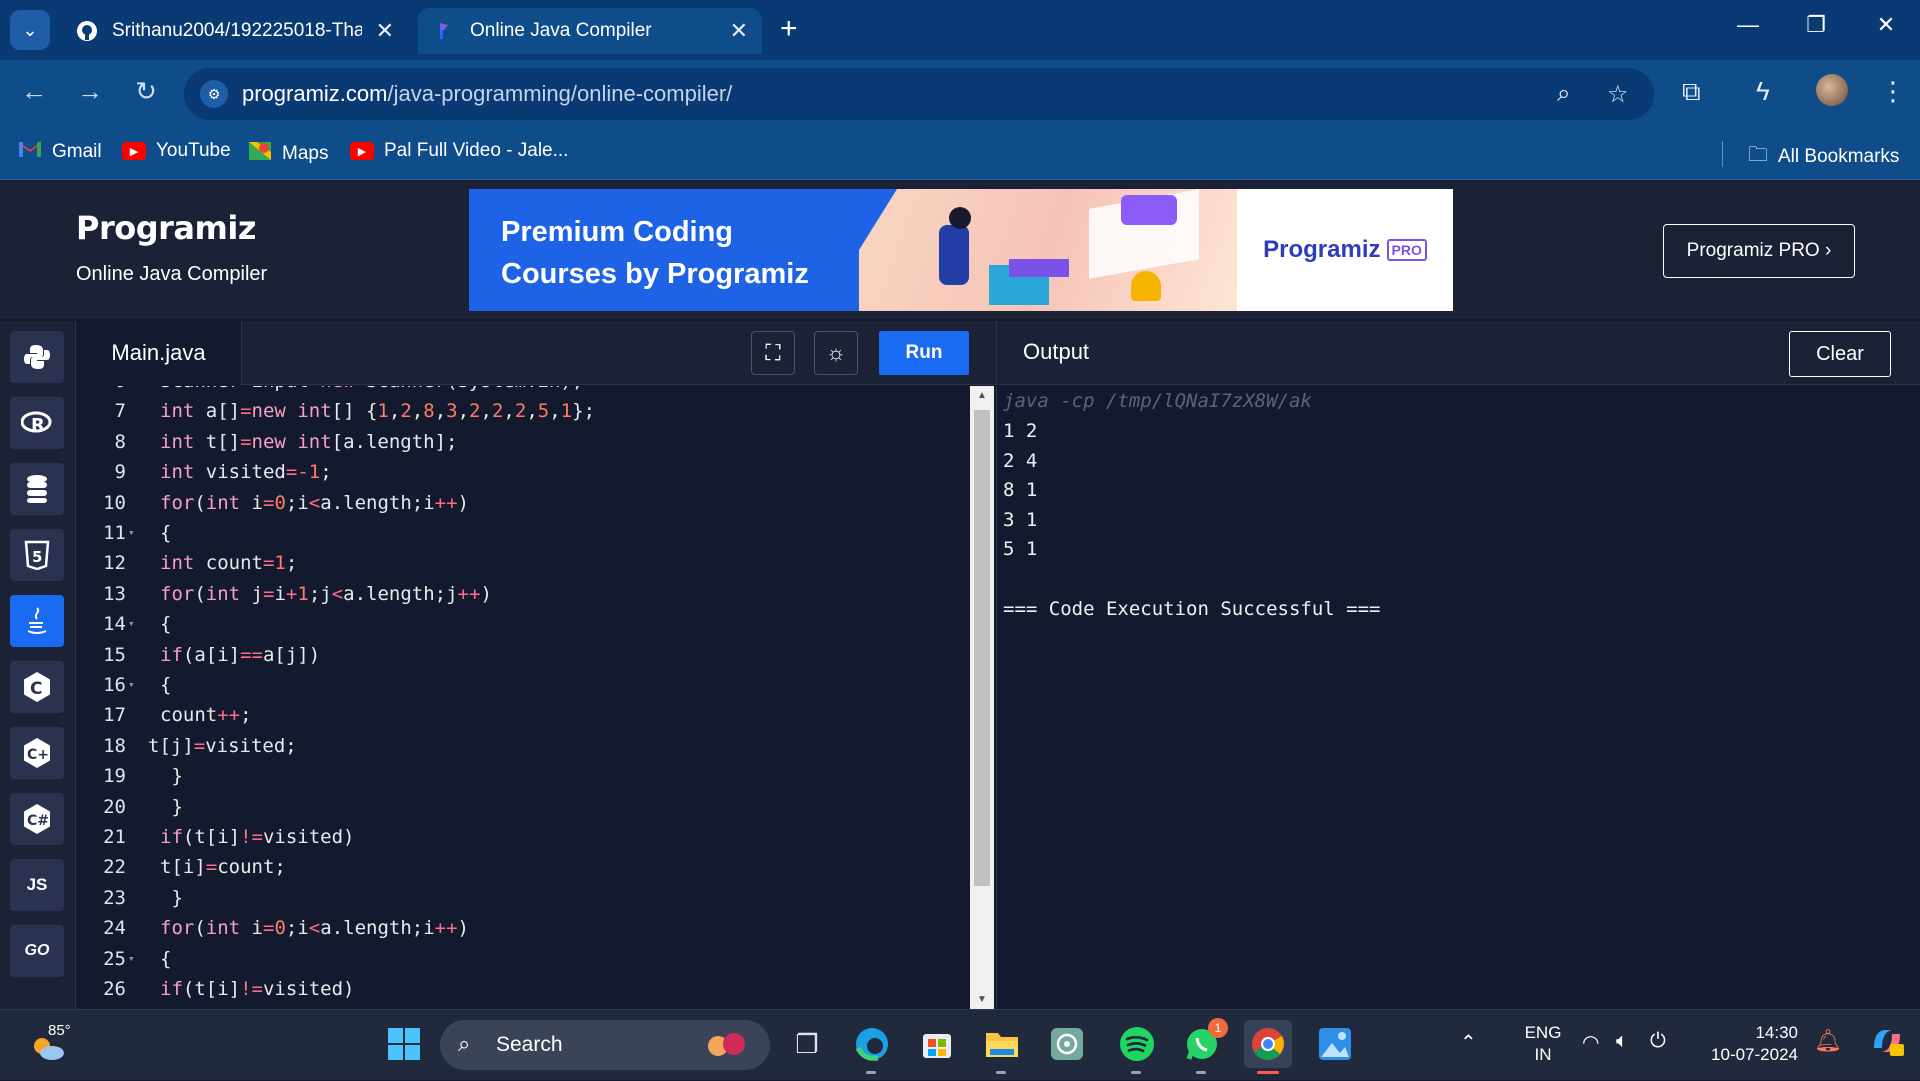 This screenshot has width=1920, height=1081. Describe the element at coordinates (404, 1044) in the screenshot. I see `windows-start-icon` at that location.